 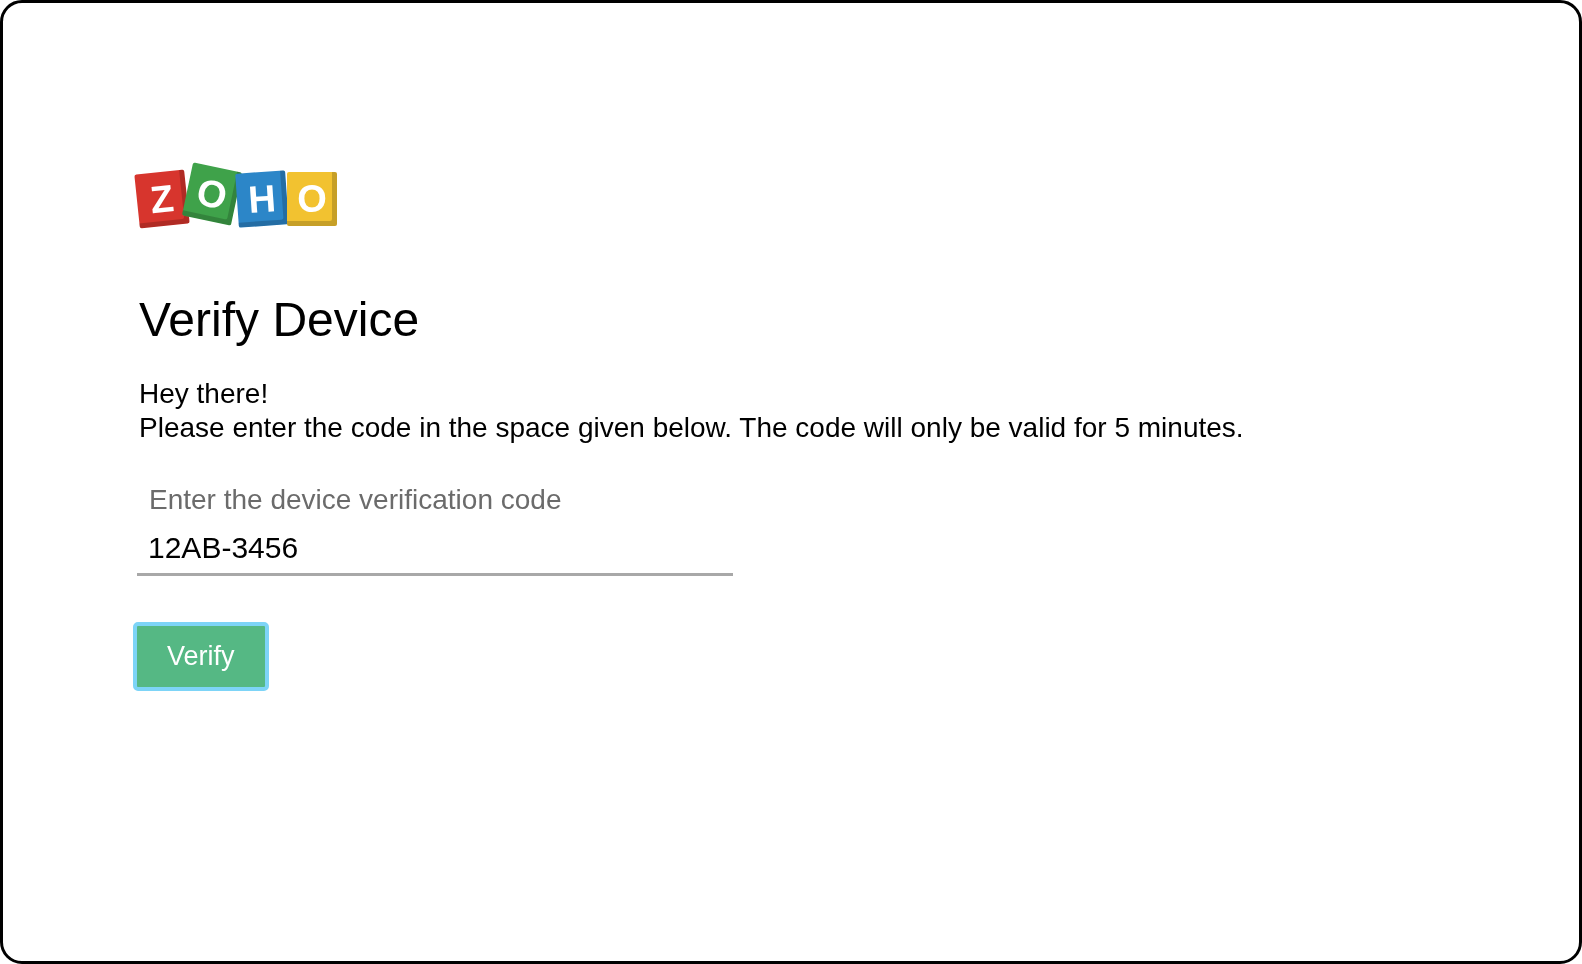 I want to click on instruction-text: Please enter the code in the space given below. The code will only be valid for 5 minutes., so click(x=692, y=427).